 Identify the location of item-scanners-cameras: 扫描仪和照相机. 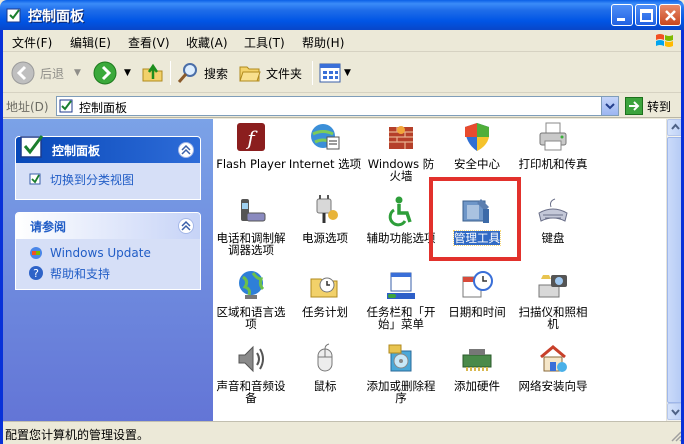
(553, 299).